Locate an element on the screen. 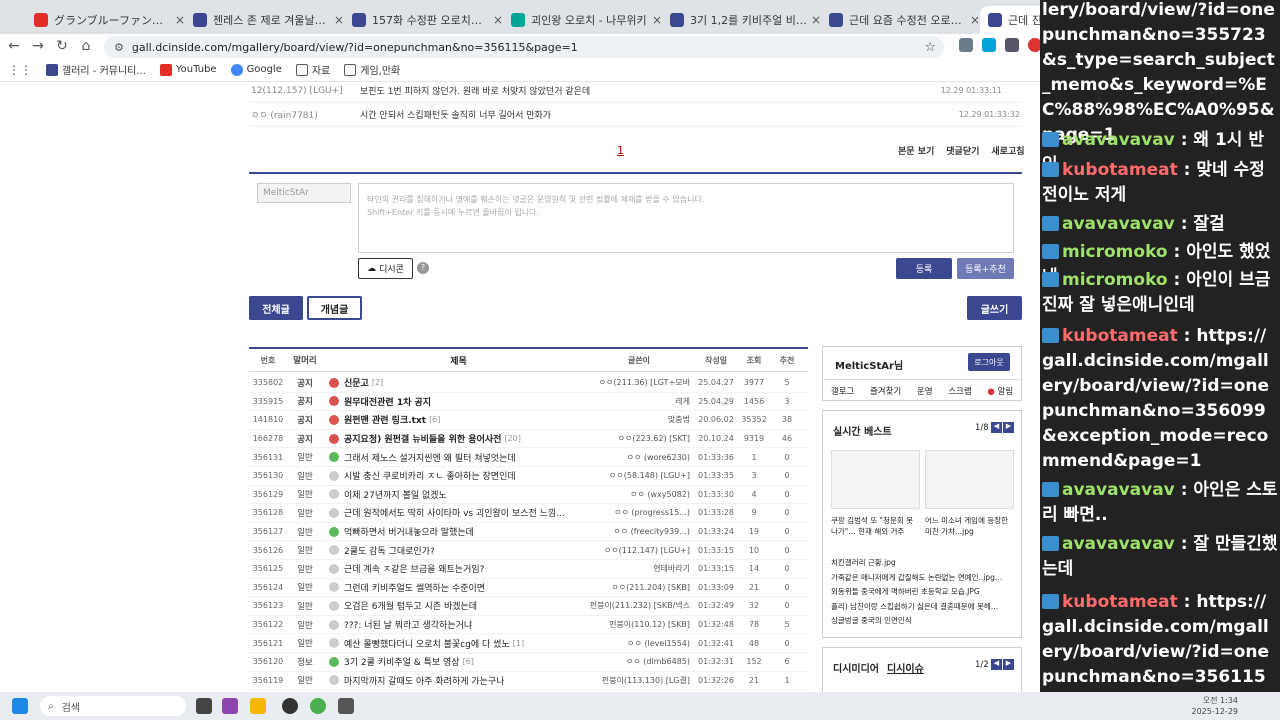 This screenshot has height=720, width=1280. windows-start-icon is located at coordinates (20, 706).